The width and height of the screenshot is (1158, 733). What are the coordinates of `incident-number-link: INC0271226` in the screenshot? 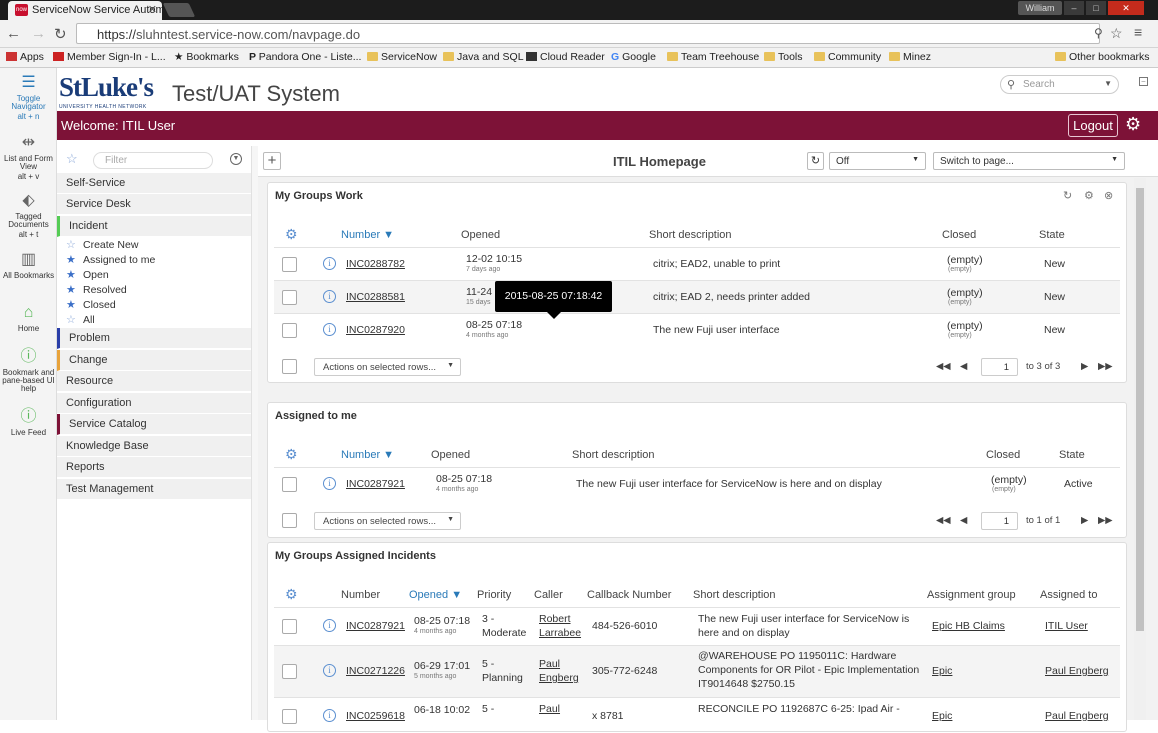 It's located at (375, 671).